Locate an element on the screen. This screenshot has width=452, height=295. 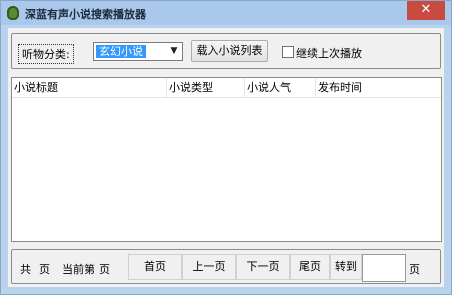
next-page-button: 下一页 is located at coordinates (263, 267).